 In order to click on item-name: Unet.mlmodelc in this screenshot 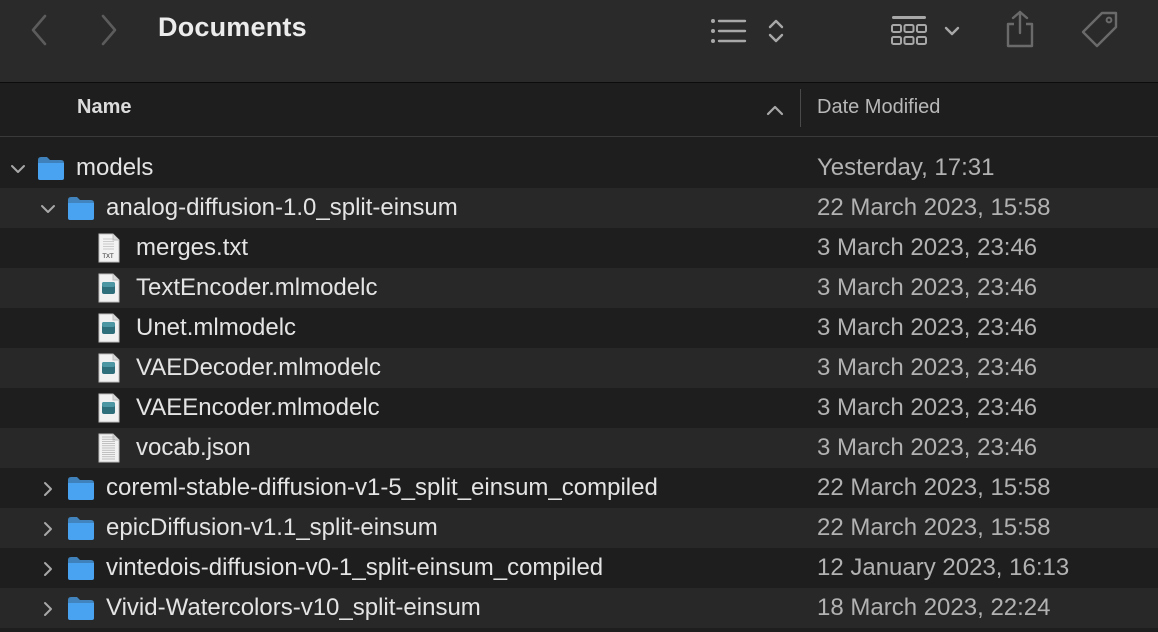, I will do `click(216, 327)`.